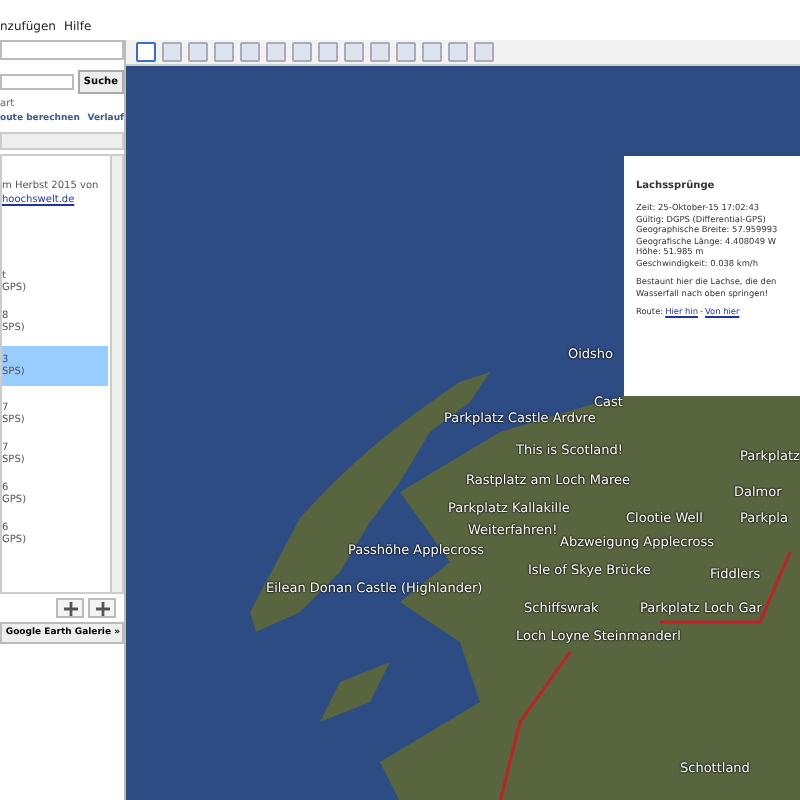  What do you see at coordinates (37, 82) in the screenshot?
I see `search-input` at bounding box center [37, 82].